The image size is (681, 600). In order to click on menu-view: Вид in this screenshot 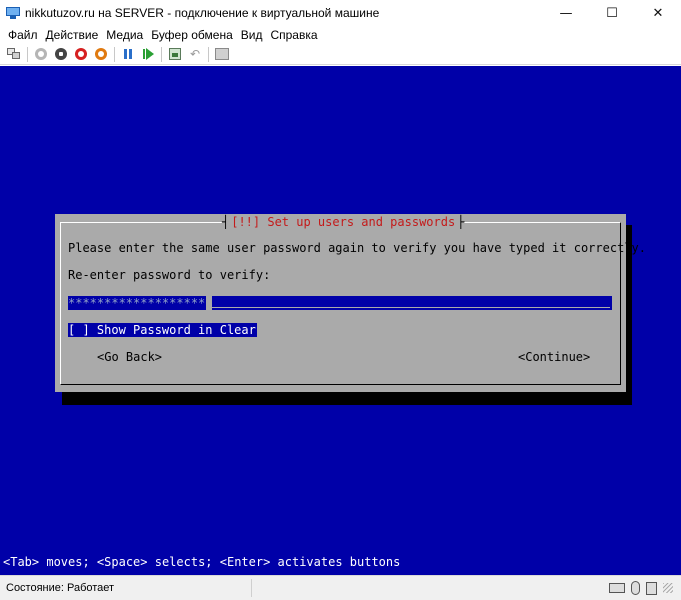, I will do `click(252, 35)`.